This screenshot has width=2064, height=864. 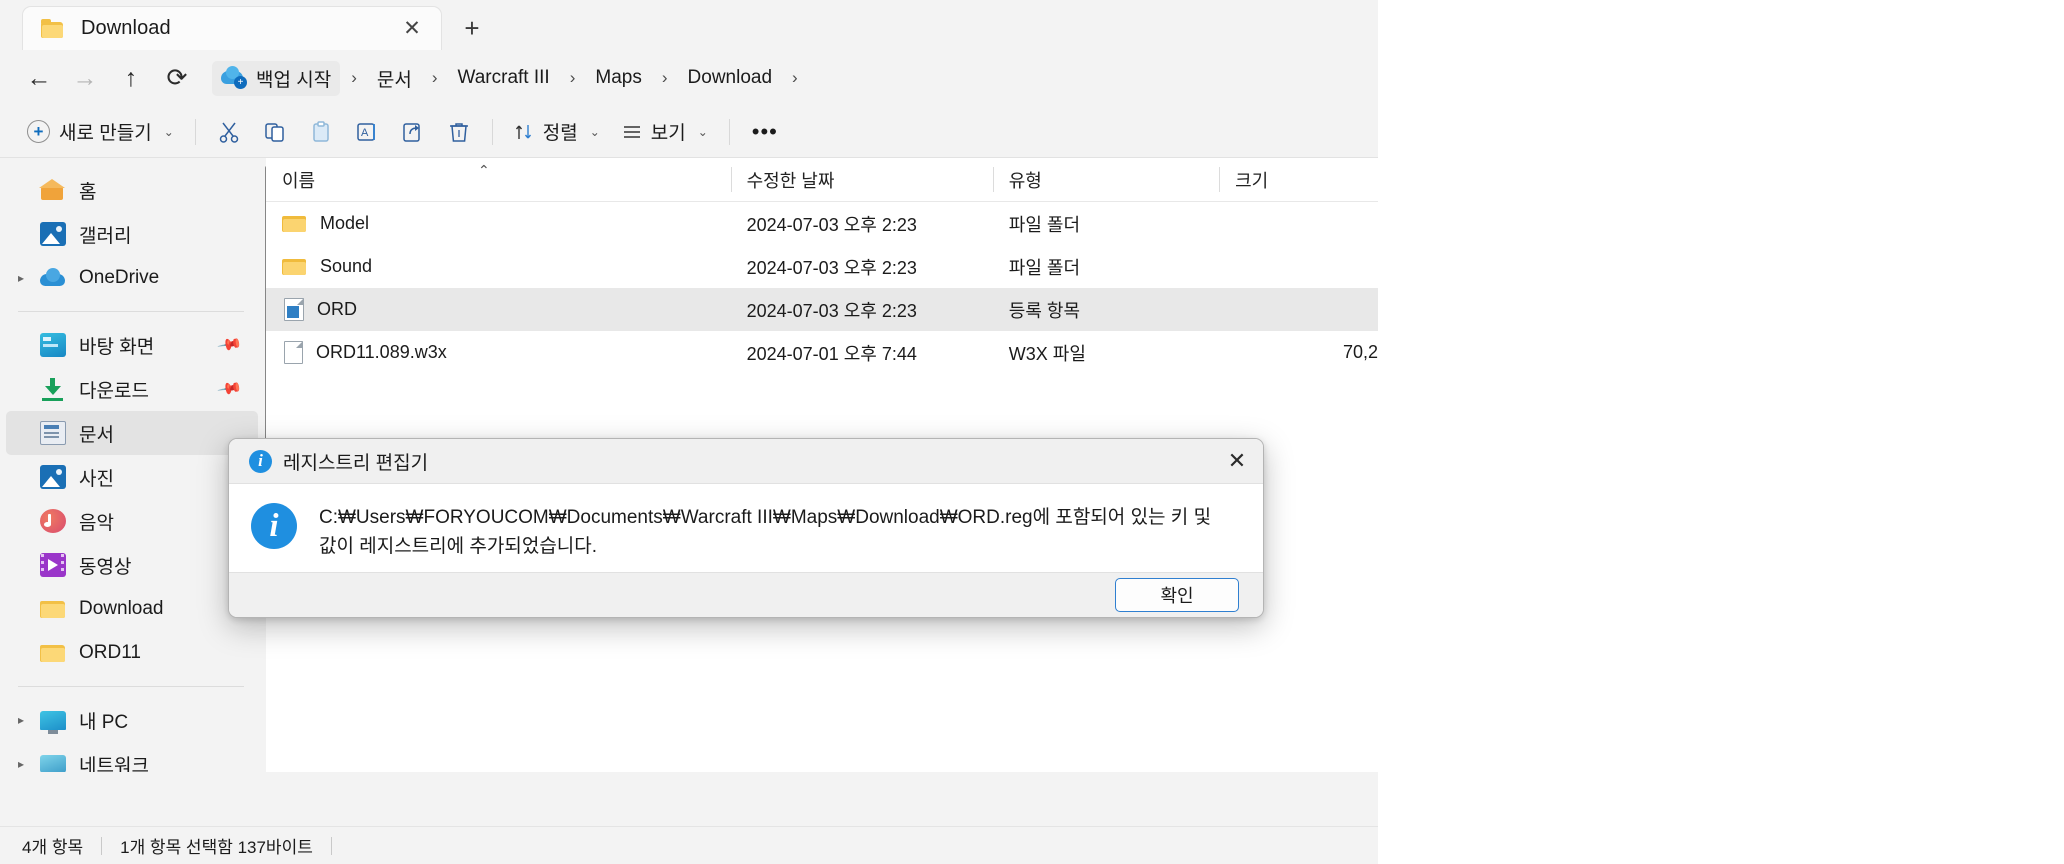 I want to click on view-icon, so click(x=631, y=131).